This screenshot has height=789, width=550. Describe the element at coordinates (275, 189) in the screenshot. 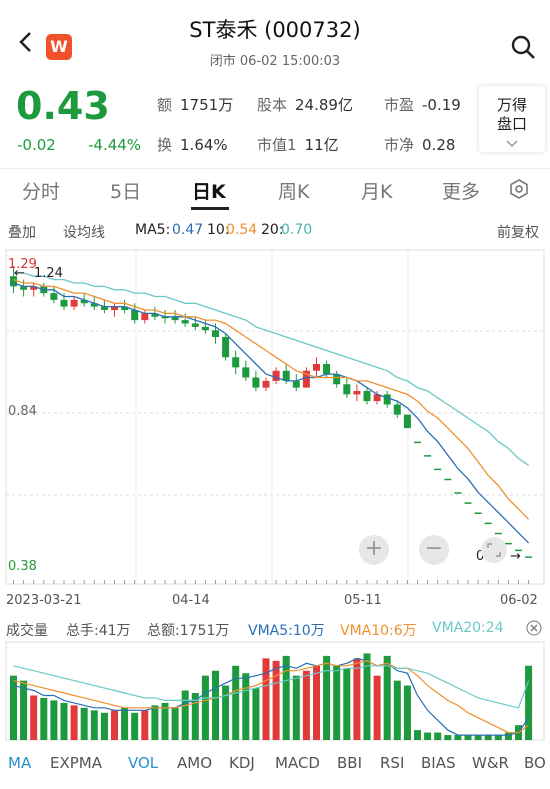

I see `period-tabs: 分时 5日 日K 周K 月K 更多` at that location.